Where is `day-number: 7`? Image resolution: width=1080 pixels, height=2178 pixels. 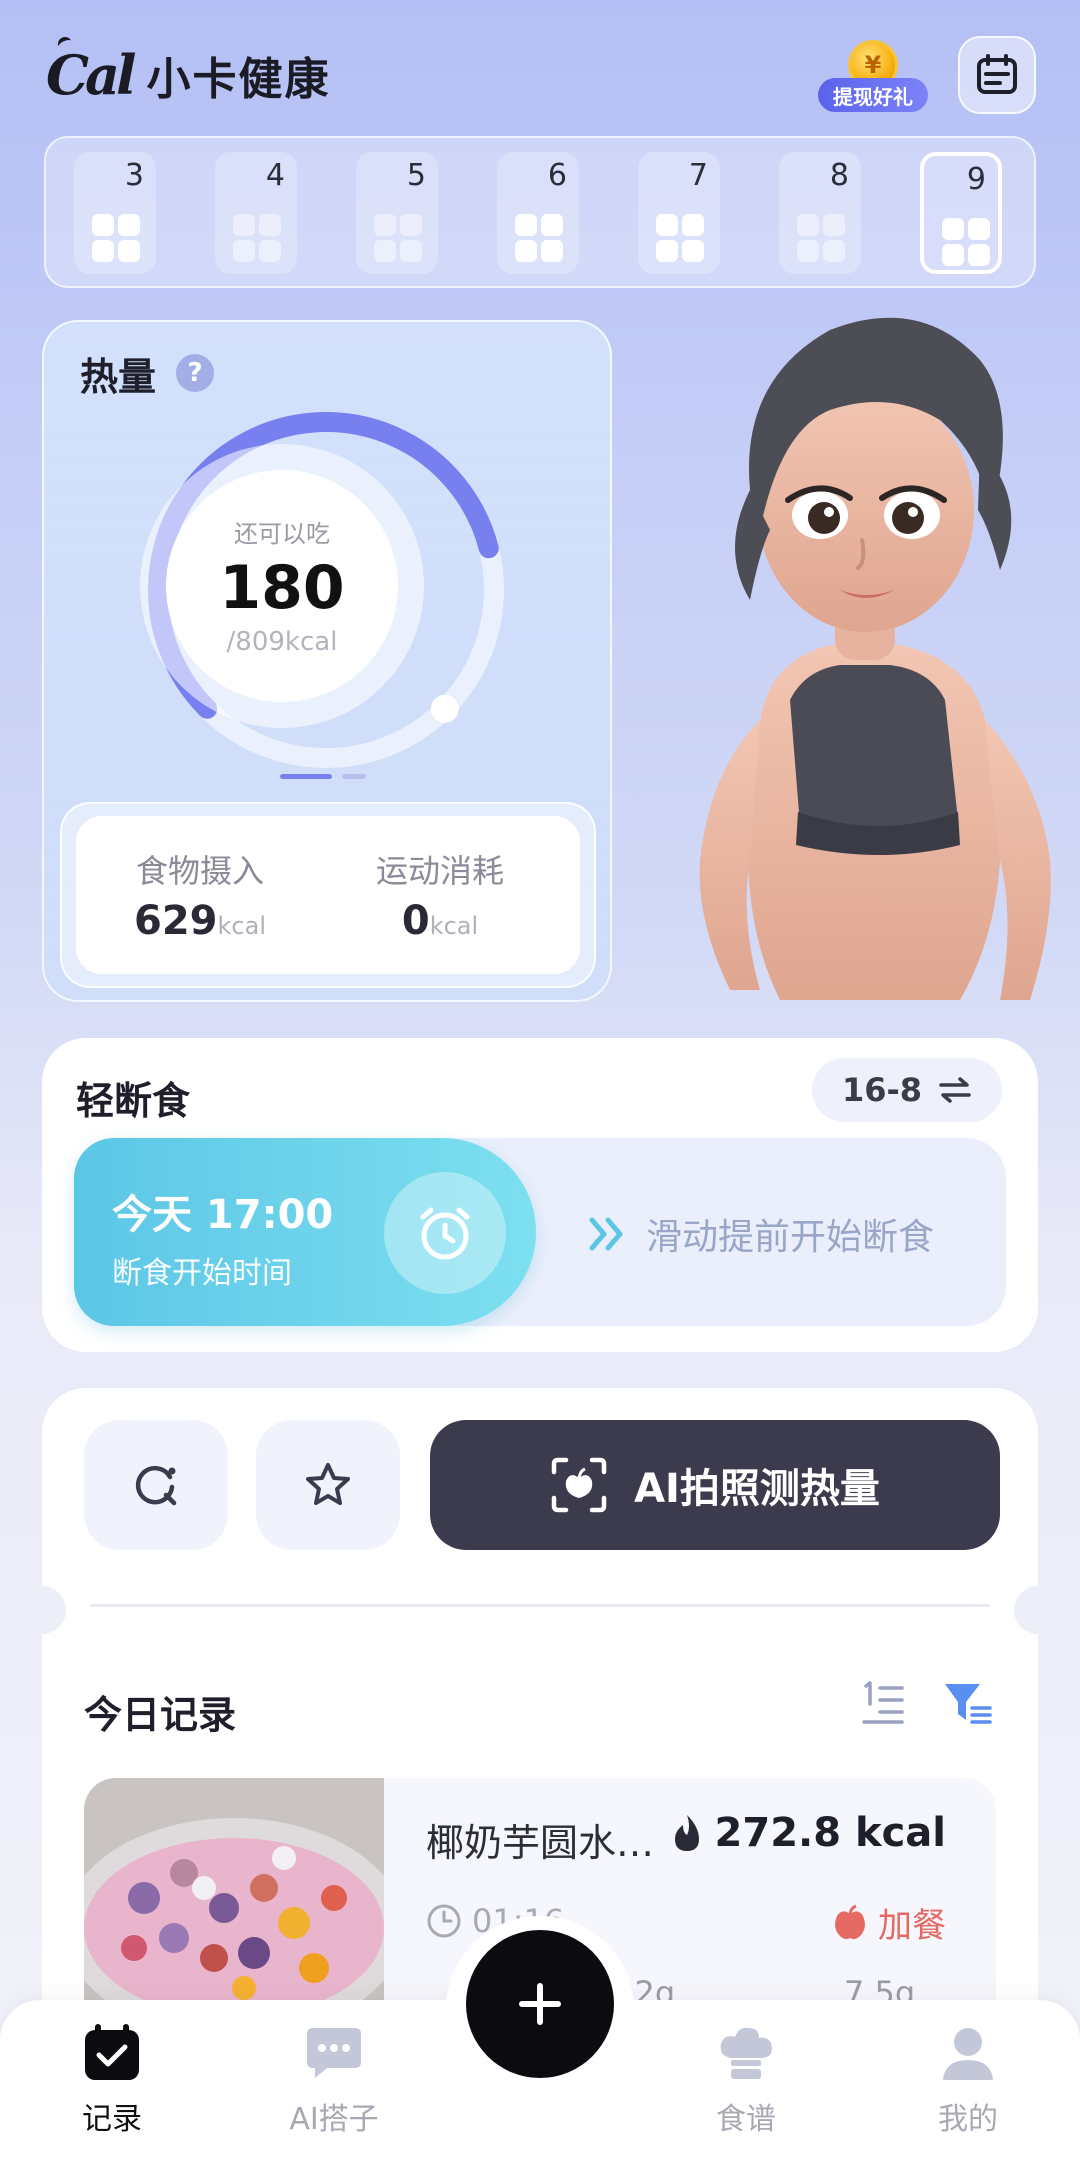 day-number: 7 is located at coordinates (698, 175).